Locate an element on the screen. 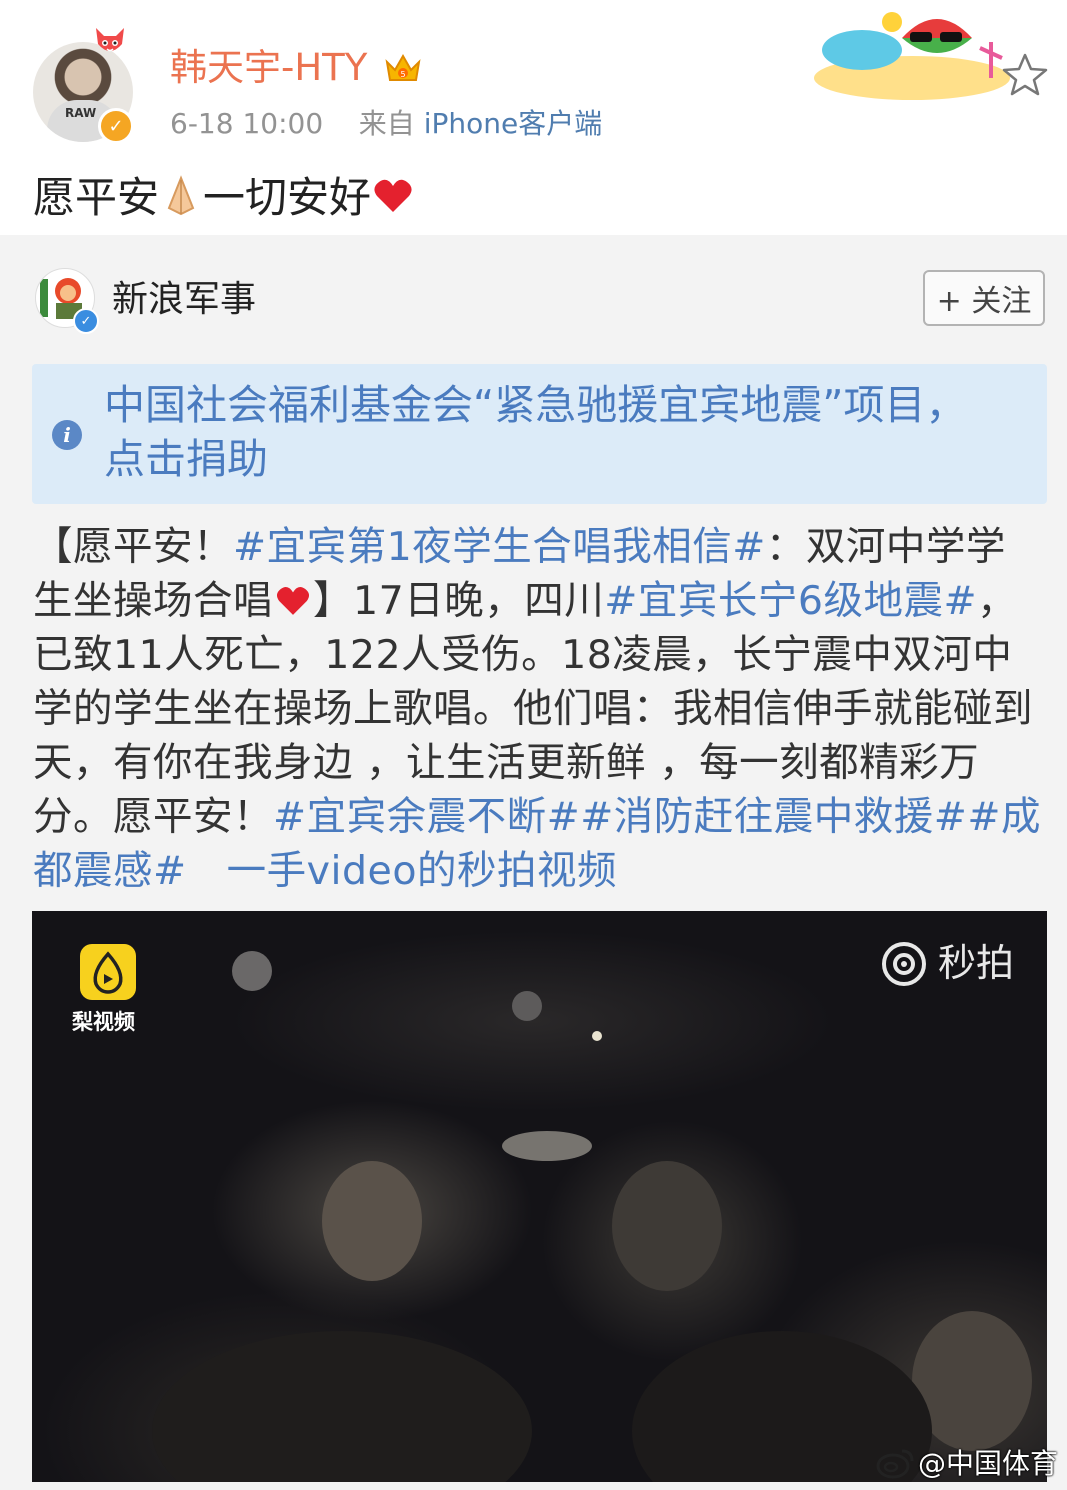 The image size is (1067, 1490). light-spot is located at coordinates (597, 1036).